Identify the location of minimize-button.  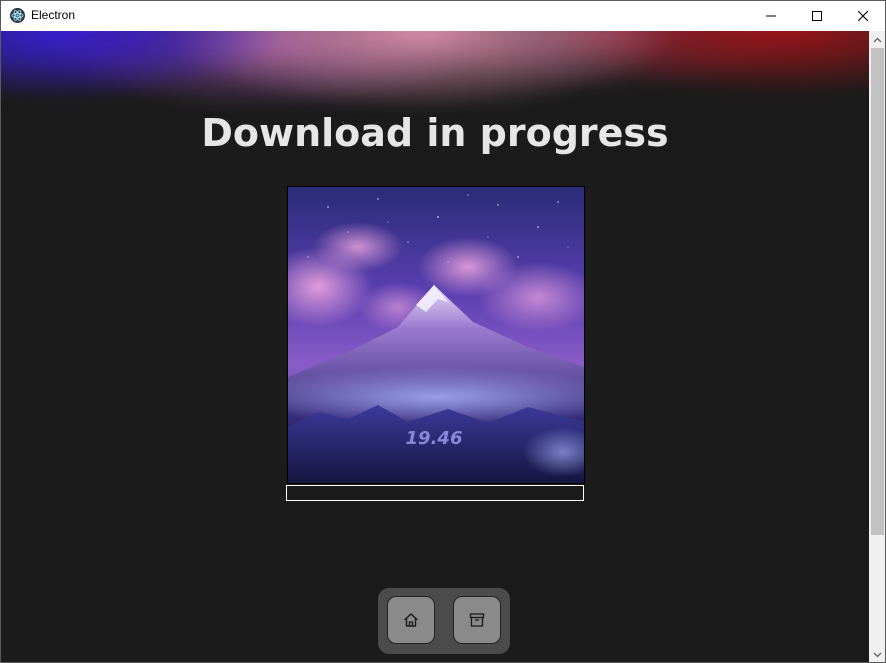
(771, 16).